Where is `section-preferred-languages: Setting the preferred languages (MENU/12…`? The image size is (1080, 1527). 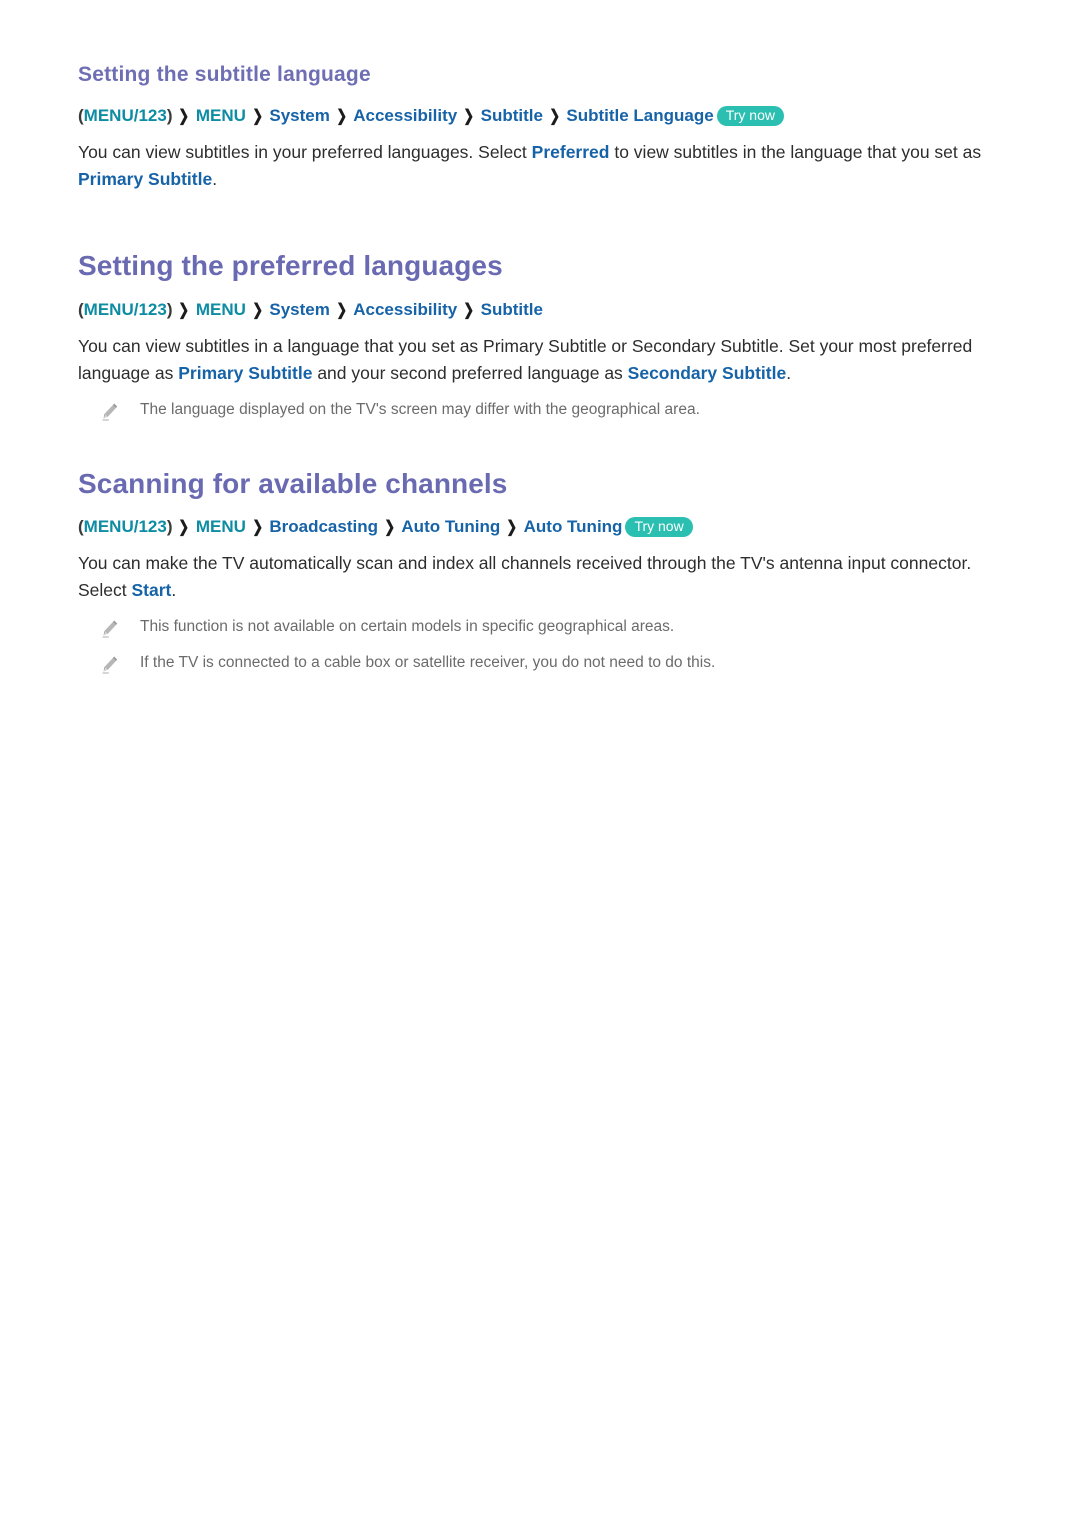 section-preferred-languages: Setting the preferred languages (MENU/12… is located at coordinates (531, 336).